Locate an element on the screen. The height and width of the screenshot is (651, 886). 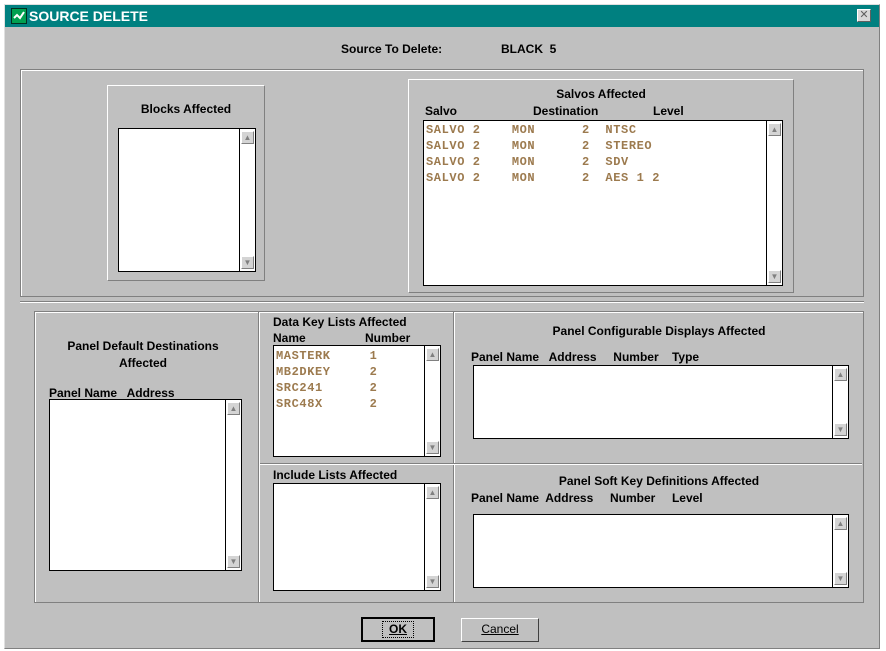
data-key-scrollbar: ▲ ▼ is located at coordinates (432, 401).